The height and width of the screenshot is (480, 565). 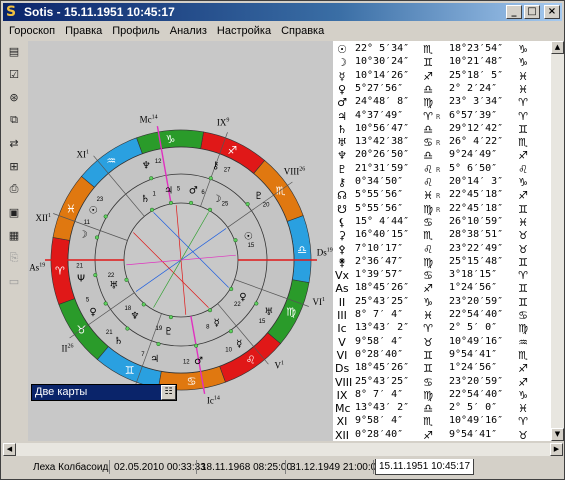 I want to click on natal-sign: ♐, so click(x=428, y=435).